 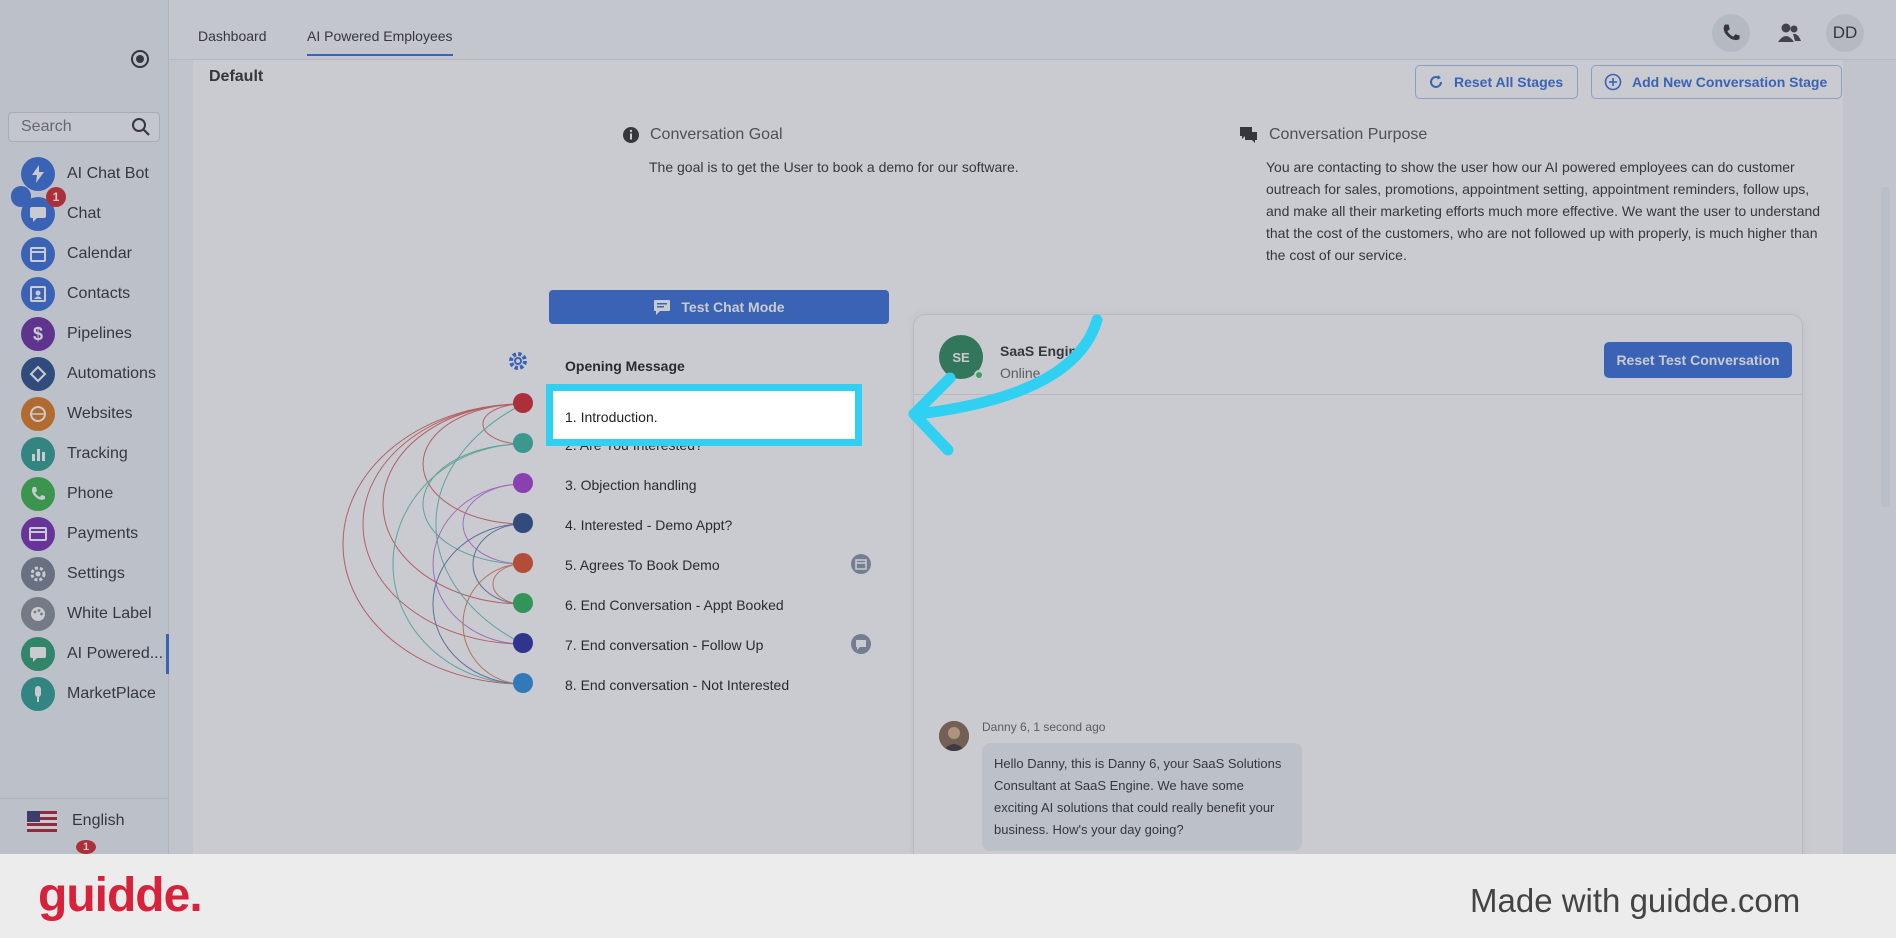 I want to click on sidebar-item-websites: Websites, so click(x=84, y=414).